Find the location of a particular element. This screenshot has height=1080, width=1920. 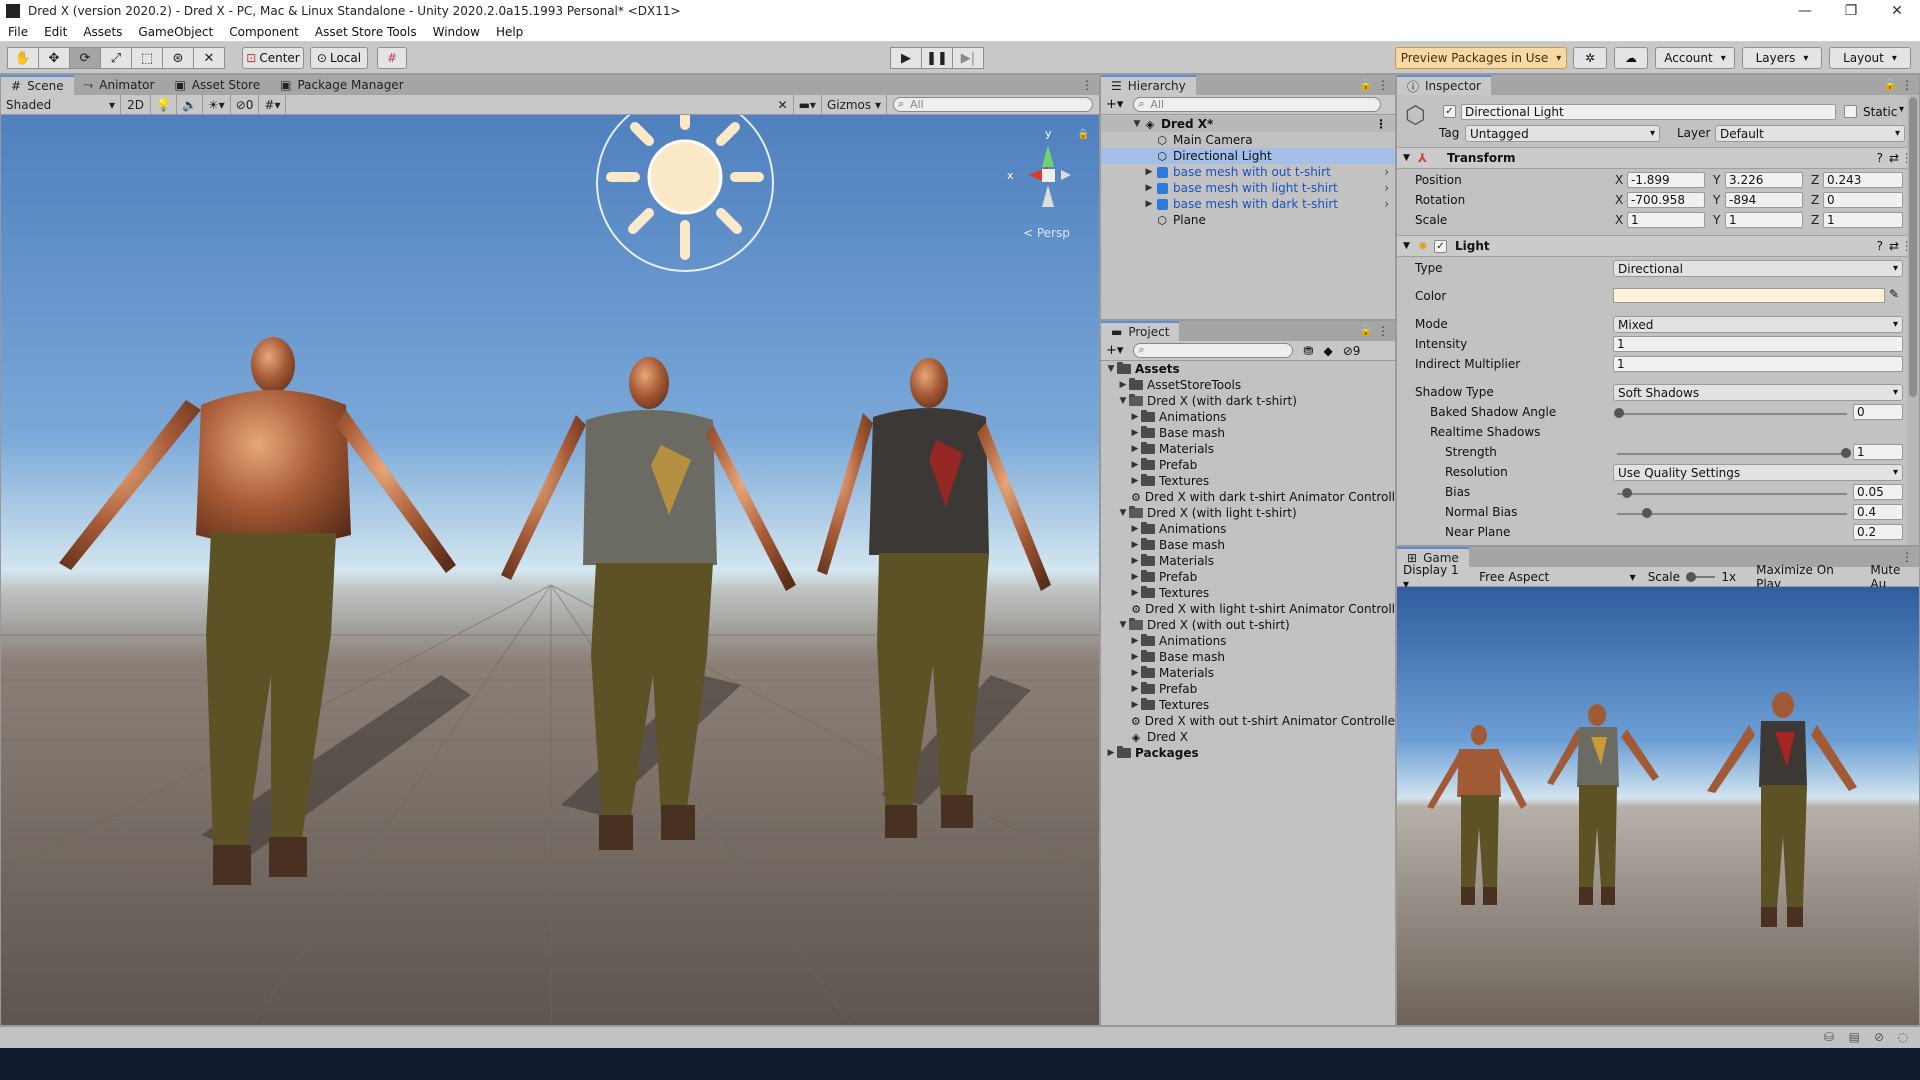

resolution-dropdown: Use Quality Settings is located at coordinates (1758, 472).